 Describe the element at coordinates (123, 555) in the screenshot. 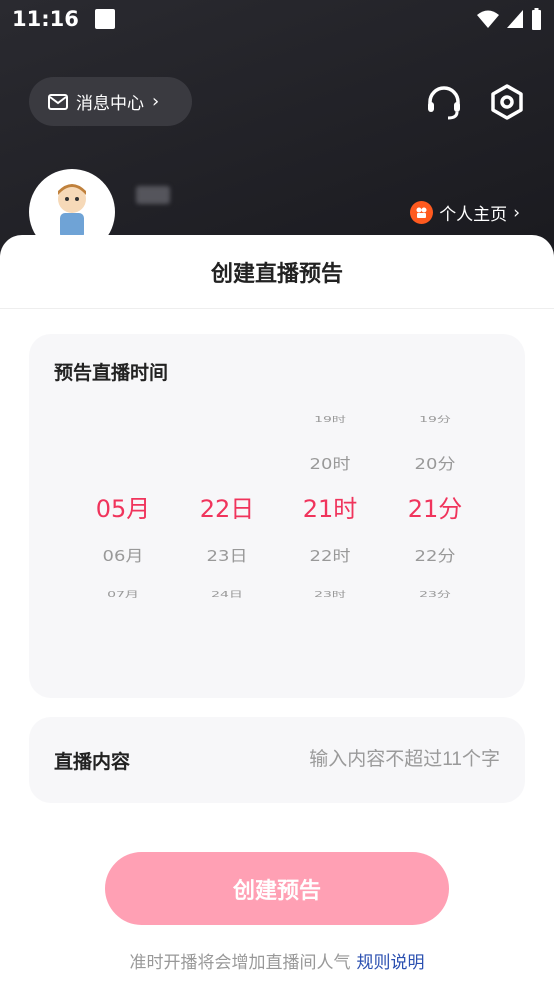

I see `picker-cell: 06月` at that location.